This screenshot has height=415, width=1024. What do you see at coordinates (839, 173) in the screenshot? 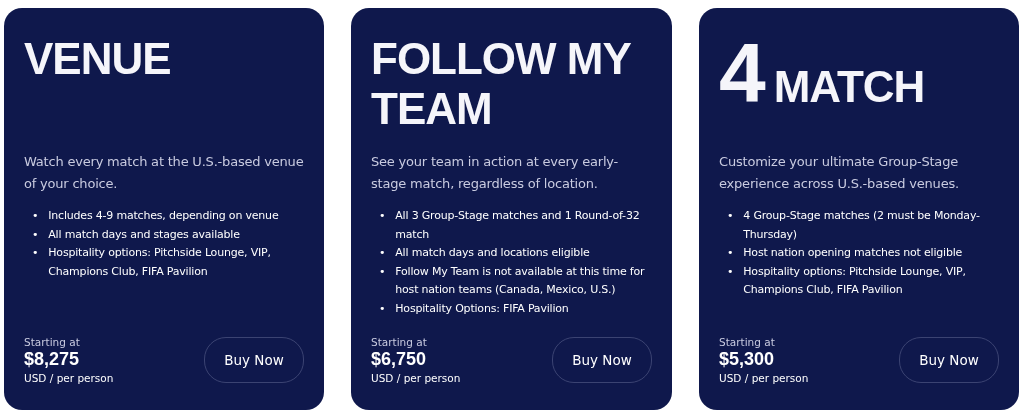
I see `card-description: Customize your ultimate Group-Stage experience across U.S.-based venues.` at bounding box center [839, 173].